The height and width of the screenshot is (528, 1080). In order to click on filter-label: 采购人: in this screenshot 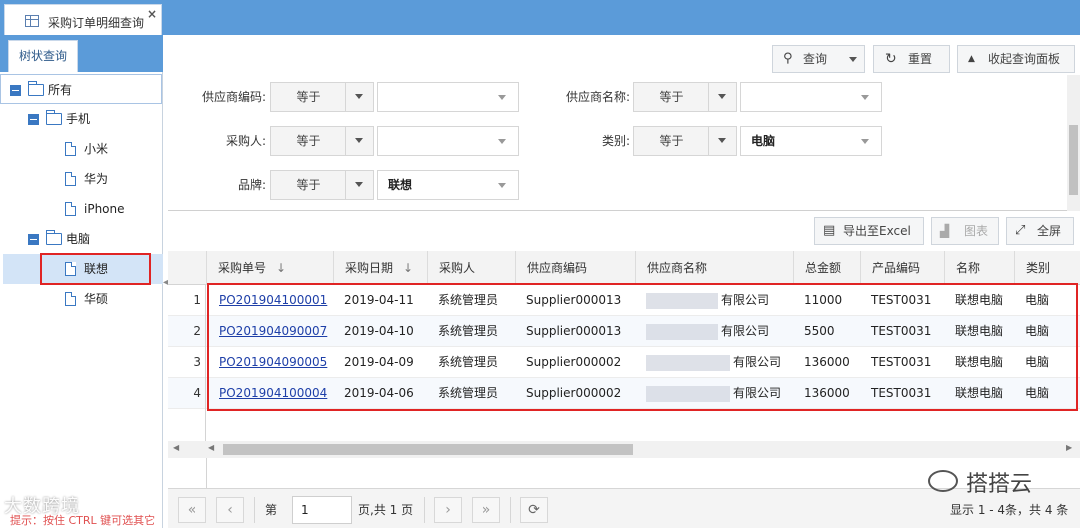, I will do `click(245, 141)`.